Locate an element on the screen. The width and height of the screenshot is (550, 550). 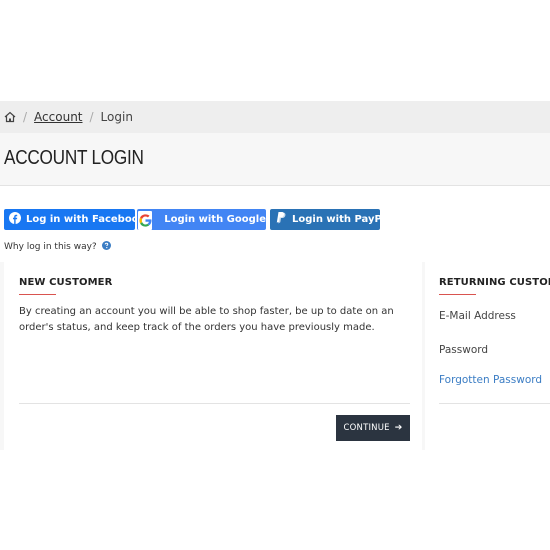
paypal-login-button: Login with PayPal is located at coordinates (331, 219).